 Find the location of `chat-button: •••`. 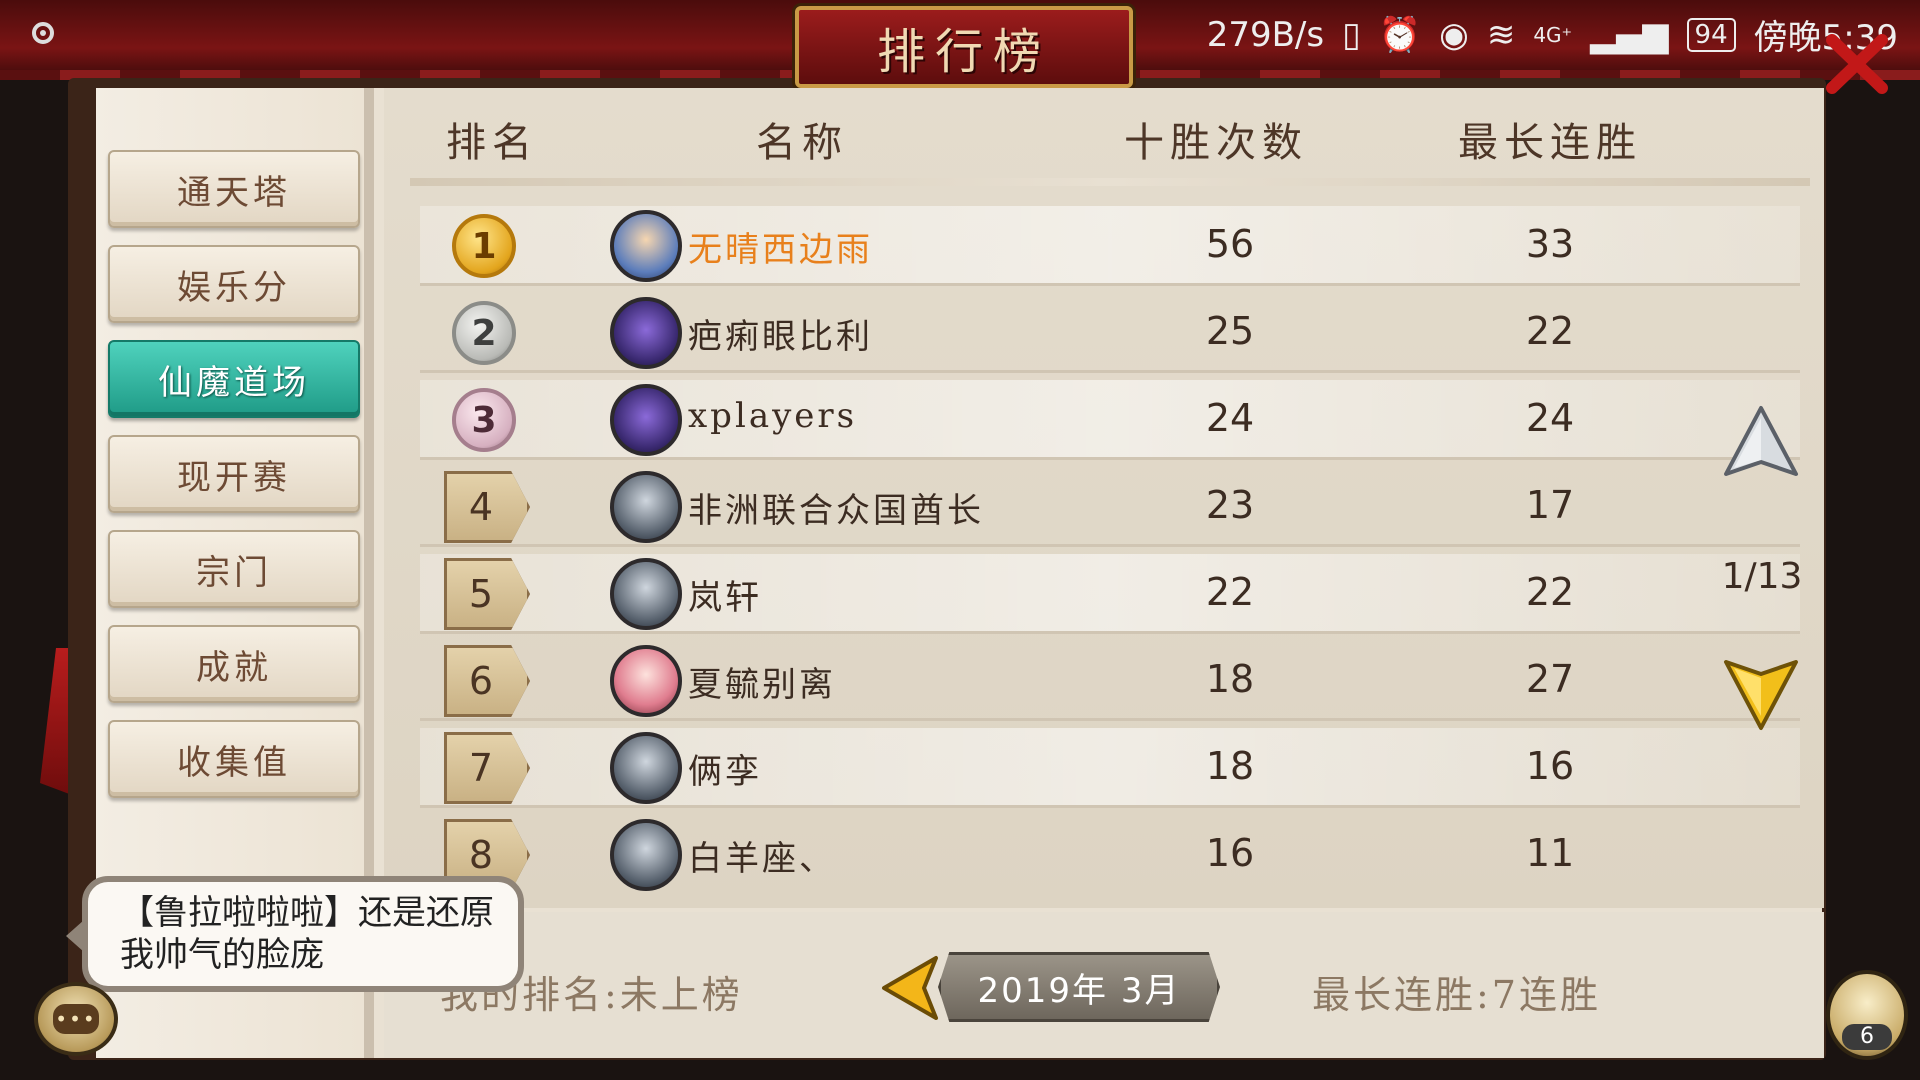

chat-button: ••• is located at coordinates (76, 1019).